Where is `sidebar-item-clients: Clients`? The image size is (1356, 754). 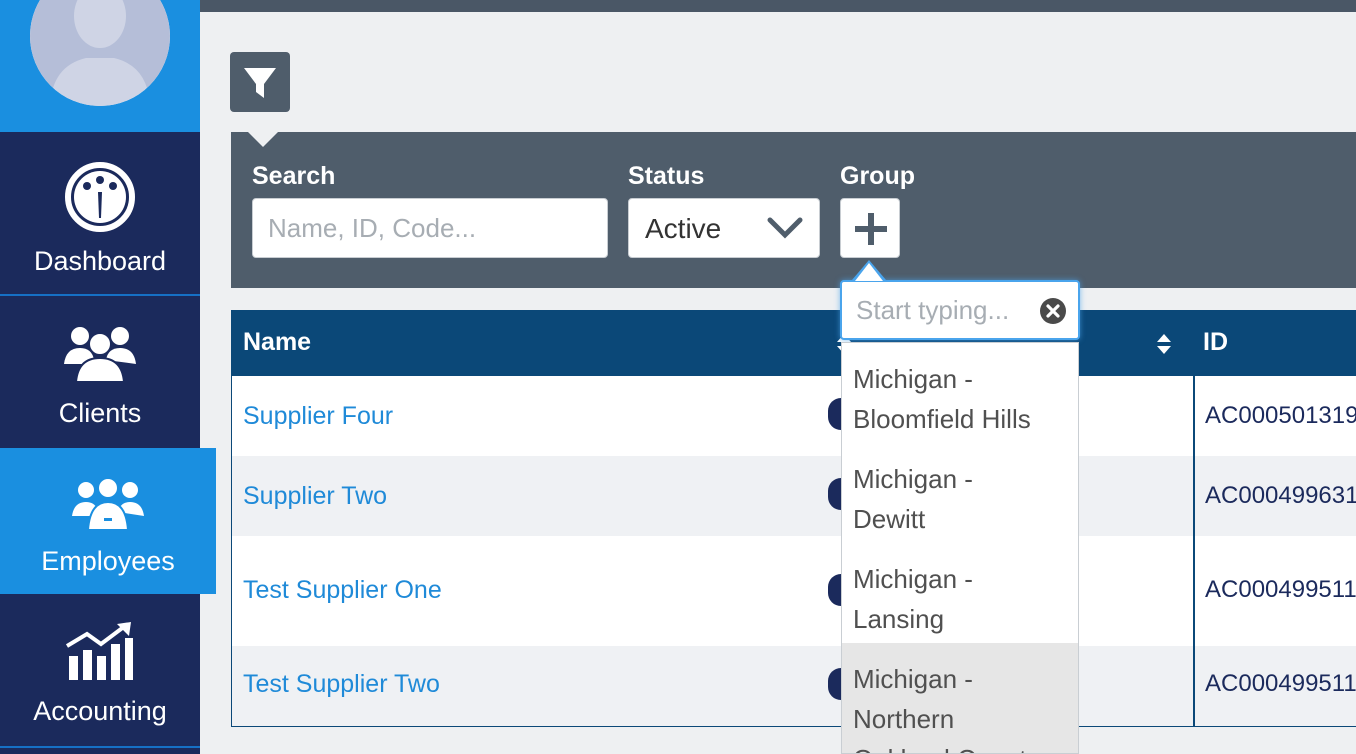 sidebar-item-clients: Clients is located at coordinates (100, 371).